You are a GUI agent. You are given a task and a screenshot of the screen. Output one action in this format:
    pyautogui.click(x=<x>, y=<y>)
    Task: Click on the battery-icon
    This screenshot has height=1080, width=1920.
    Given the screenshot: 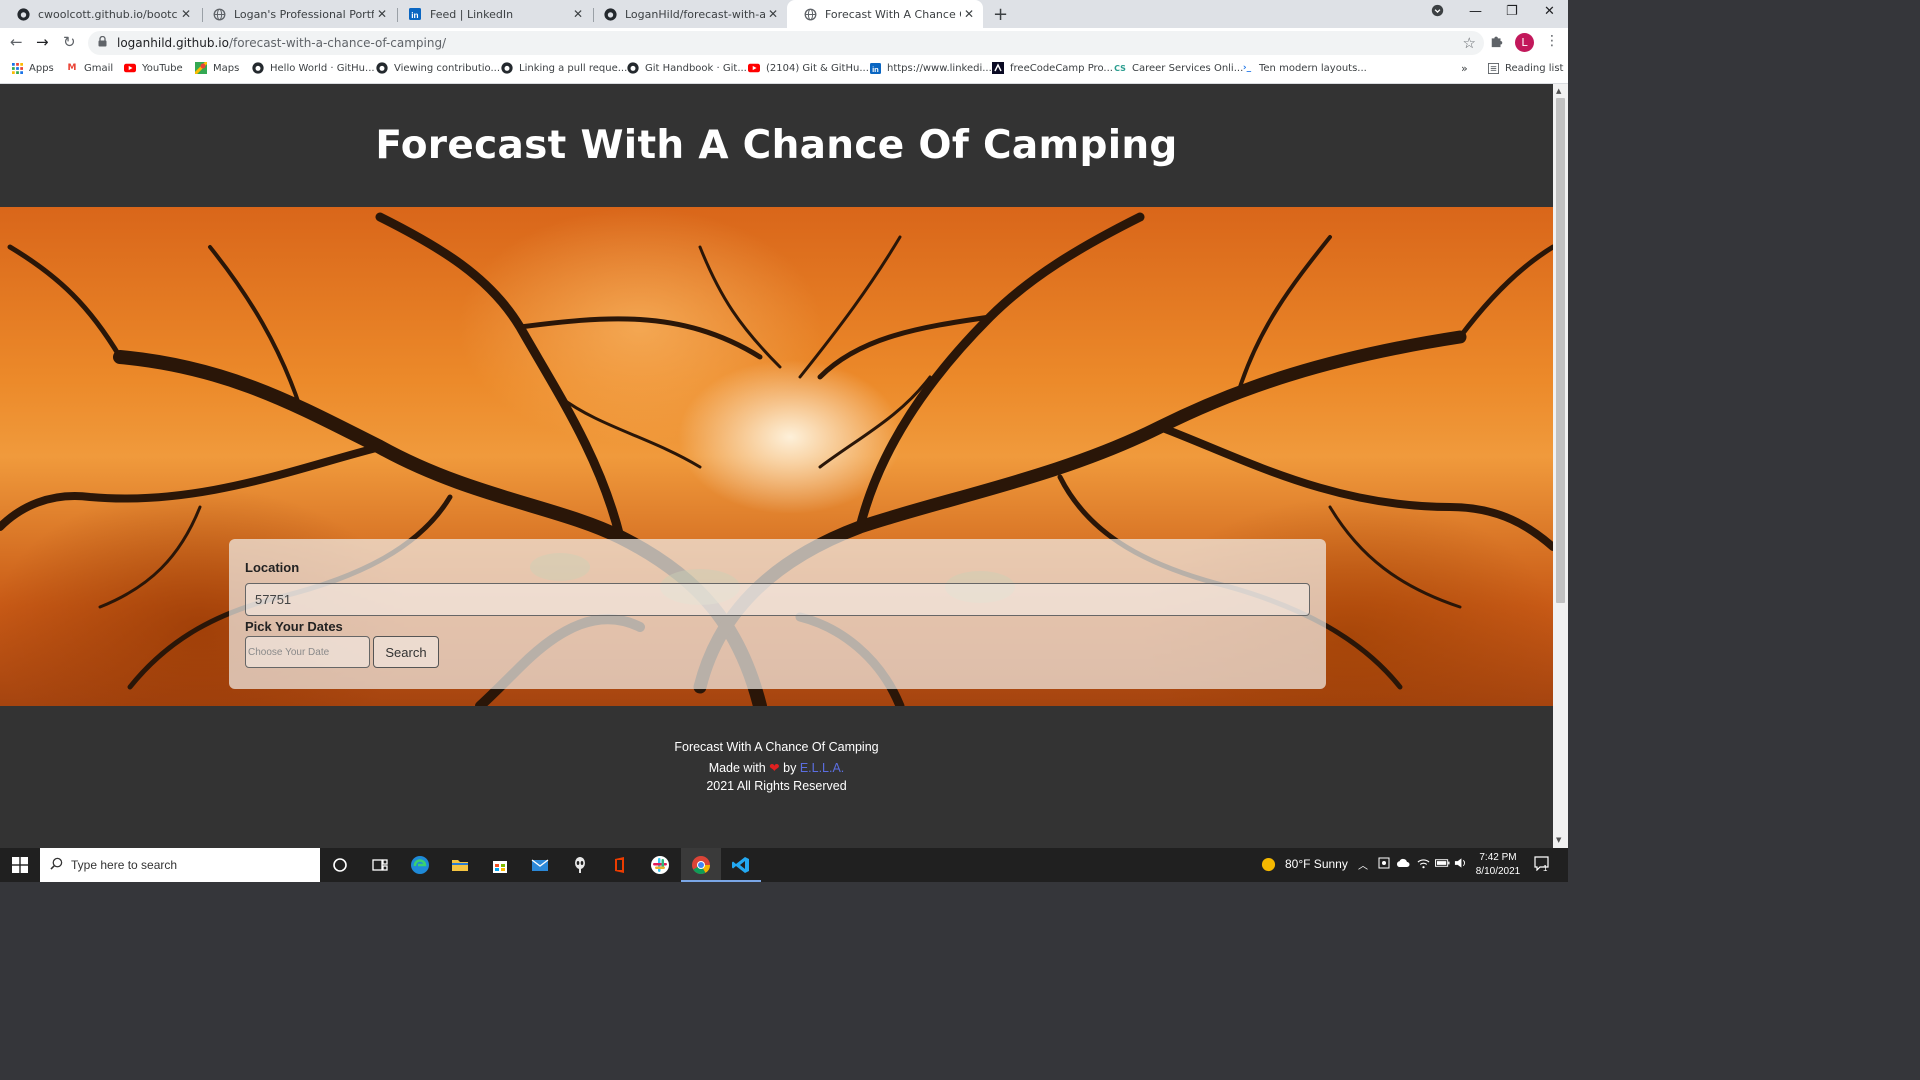 What is the action you would take?
    pyautogui.click(x=1442, y=864)
    